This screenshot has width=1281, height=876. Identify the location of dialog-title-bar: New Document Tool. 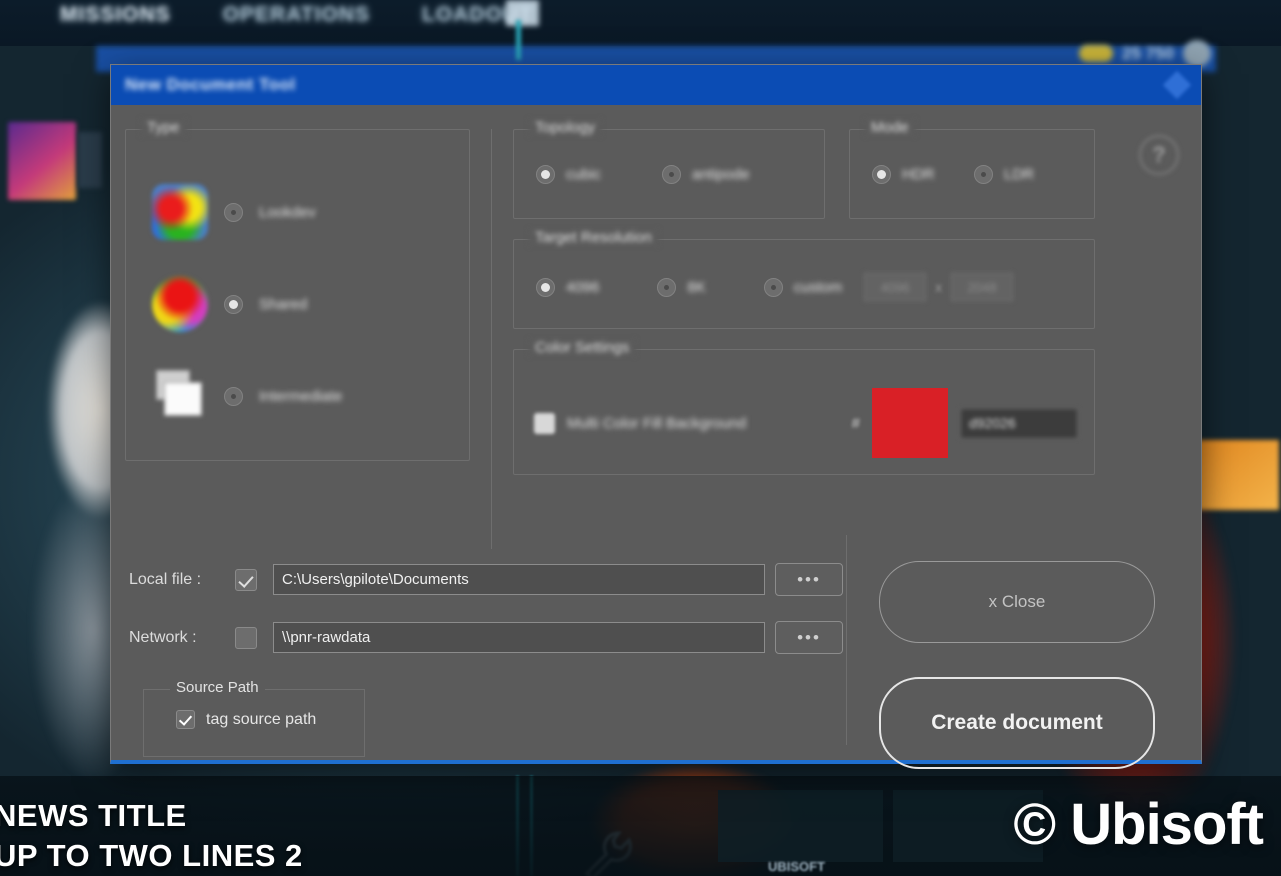
(656, 85).